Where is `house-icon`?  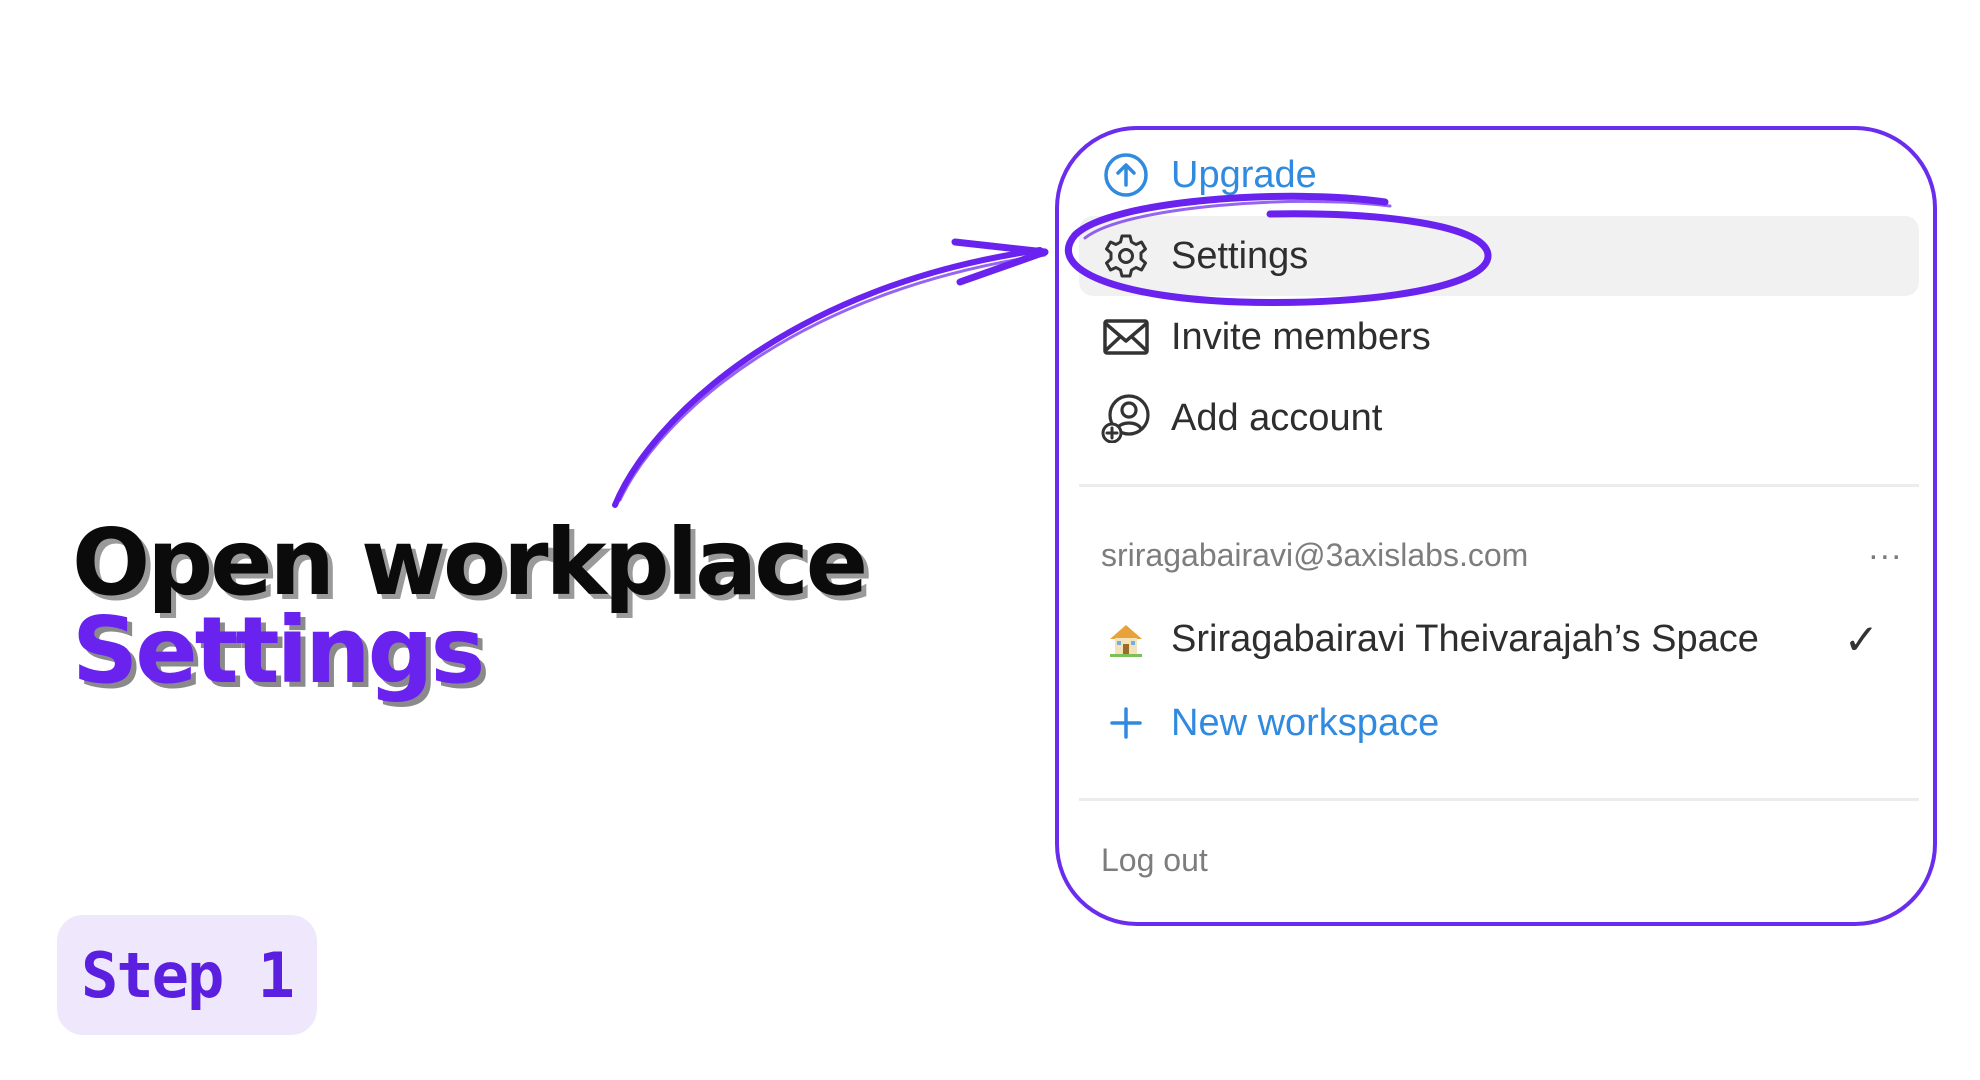 house-icon is located at coordinates (1126, 639).